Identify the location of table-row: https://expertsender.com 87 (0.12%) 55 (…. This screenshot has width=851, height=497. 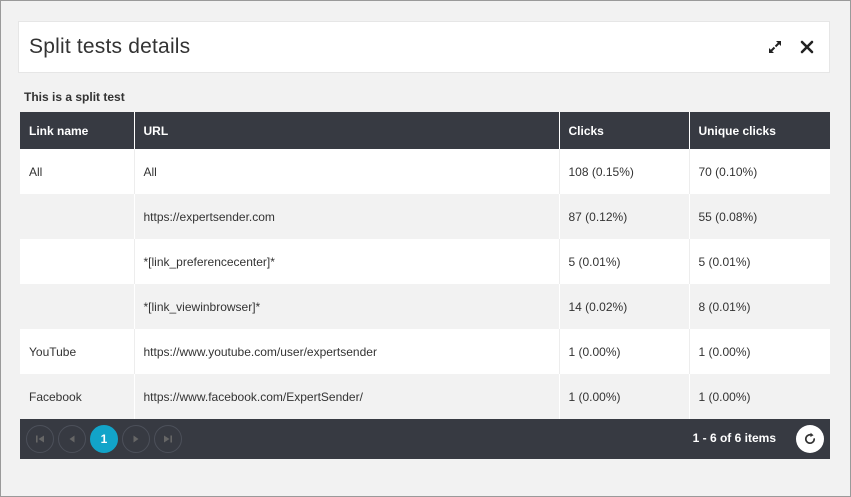
(425, 216).